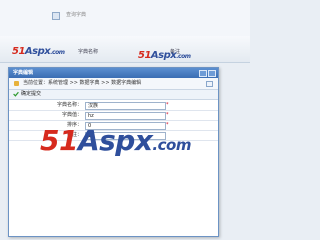 This screenshot has height=240, width=320. What do you see at coordinates (164, 55) in the screenshot?
I see `watermark-small-right: 51Aspx.com` at bounding box center [164, 55].